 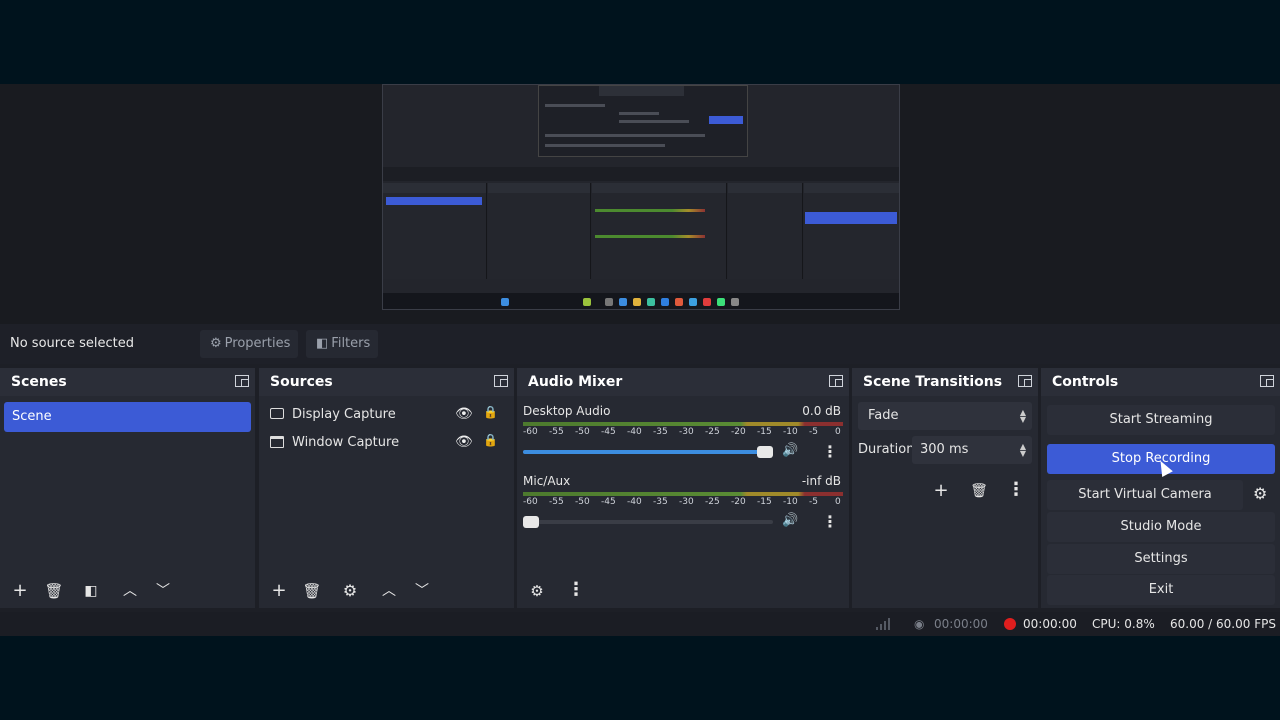 What do you see at coordinates (1016, 490) in the screenshot?
I see `transition-menu-button: ⋮` at bounding box center [1016, 490].